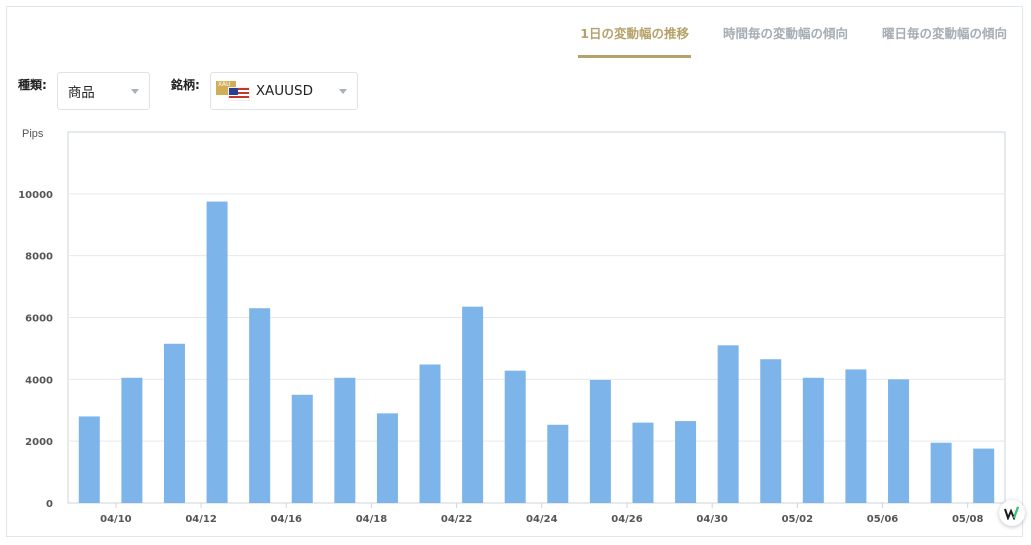 The image size is (1031, 545). Describe the element at coordinates (712, 519) in the screenshot. I see `x-tick-label: 04/30` at that location.